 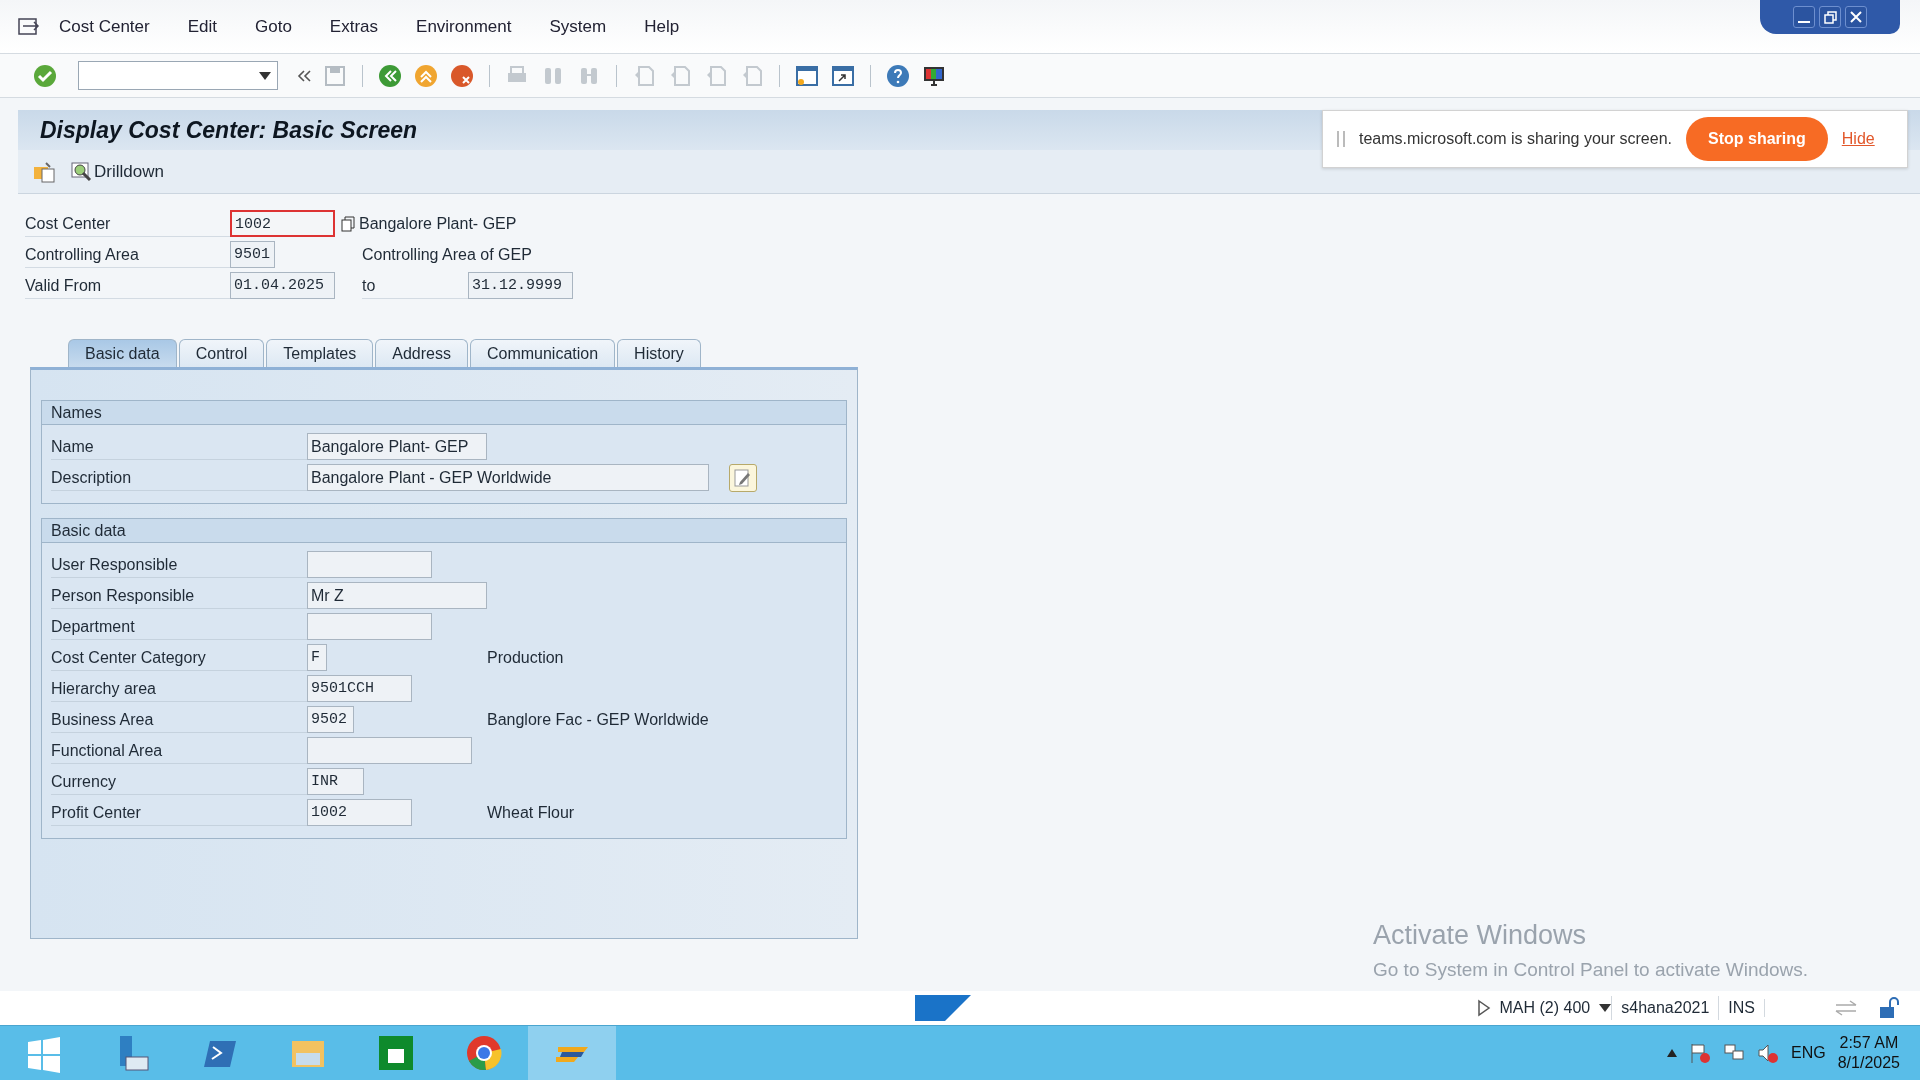 What do you see at coordinates (1804, 22) in the screenshot?
I see `minimize-icon` at bounding box center [1804, 22].